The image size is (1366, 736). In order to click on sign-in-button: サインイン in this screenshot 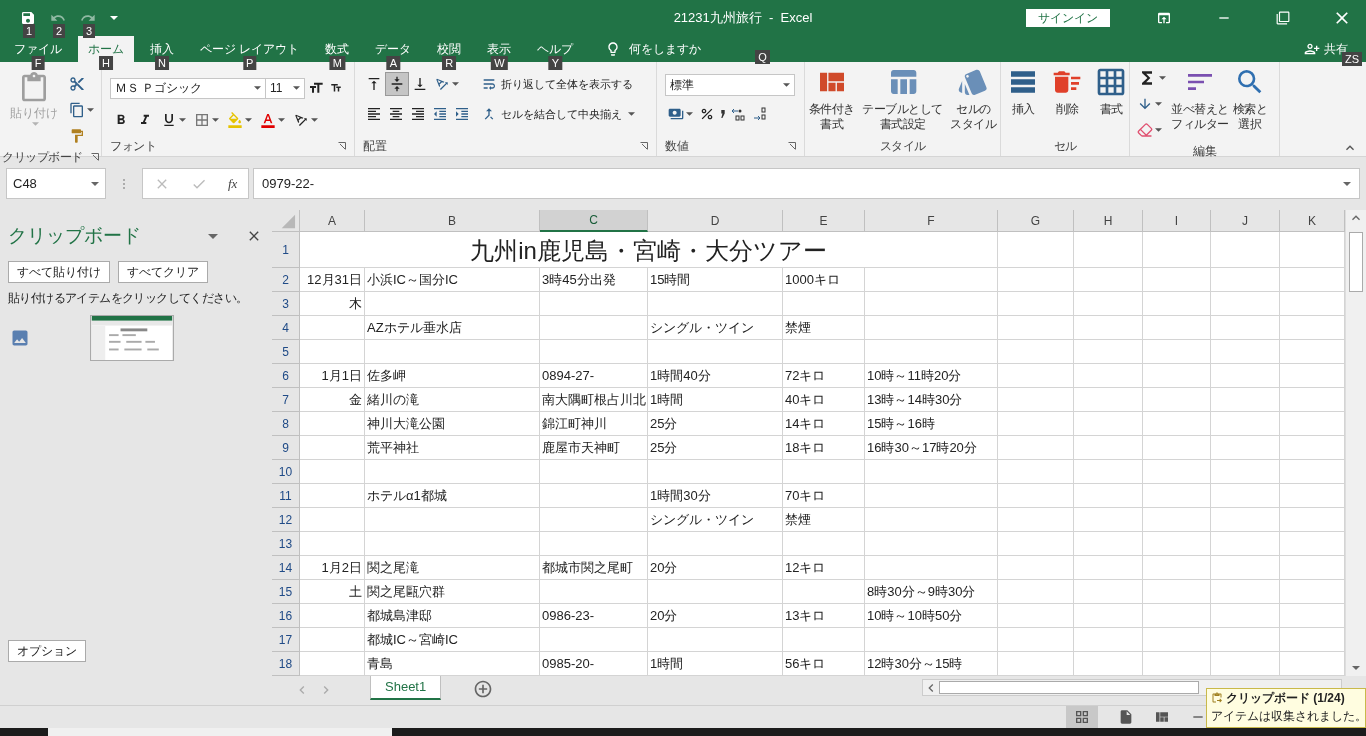, I will do `click(1068, 18)`.